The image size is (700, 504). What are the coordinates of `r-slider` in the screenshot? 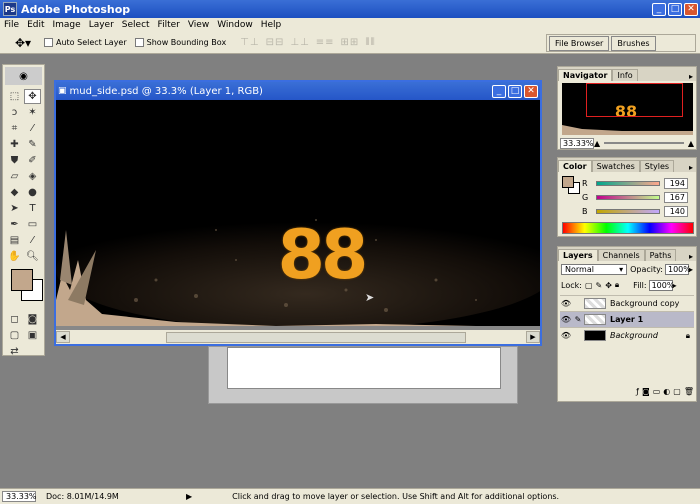 It's located at (628, 183).